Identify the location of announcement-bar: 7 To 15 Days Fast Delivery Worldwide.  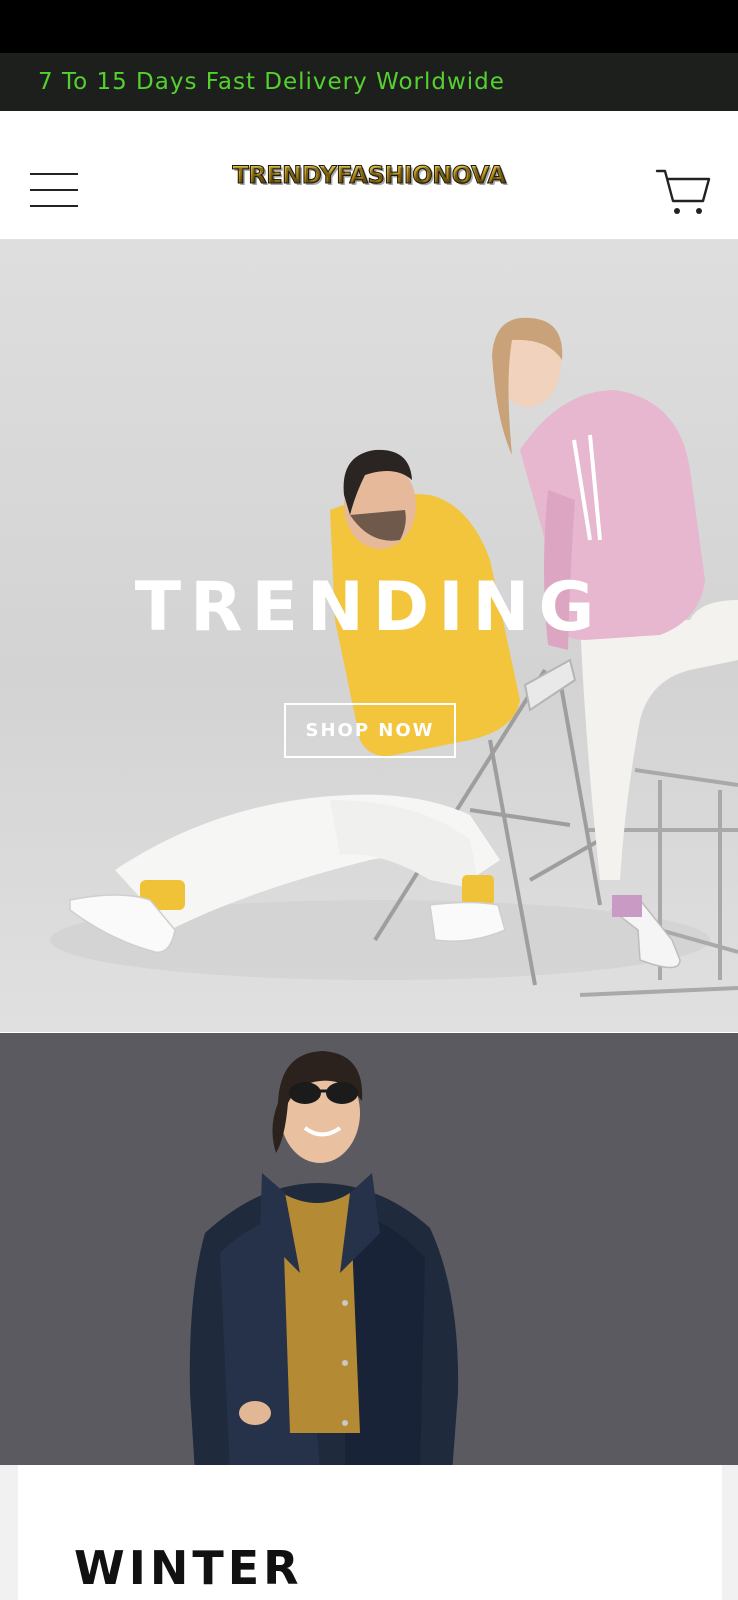
(369, 82).